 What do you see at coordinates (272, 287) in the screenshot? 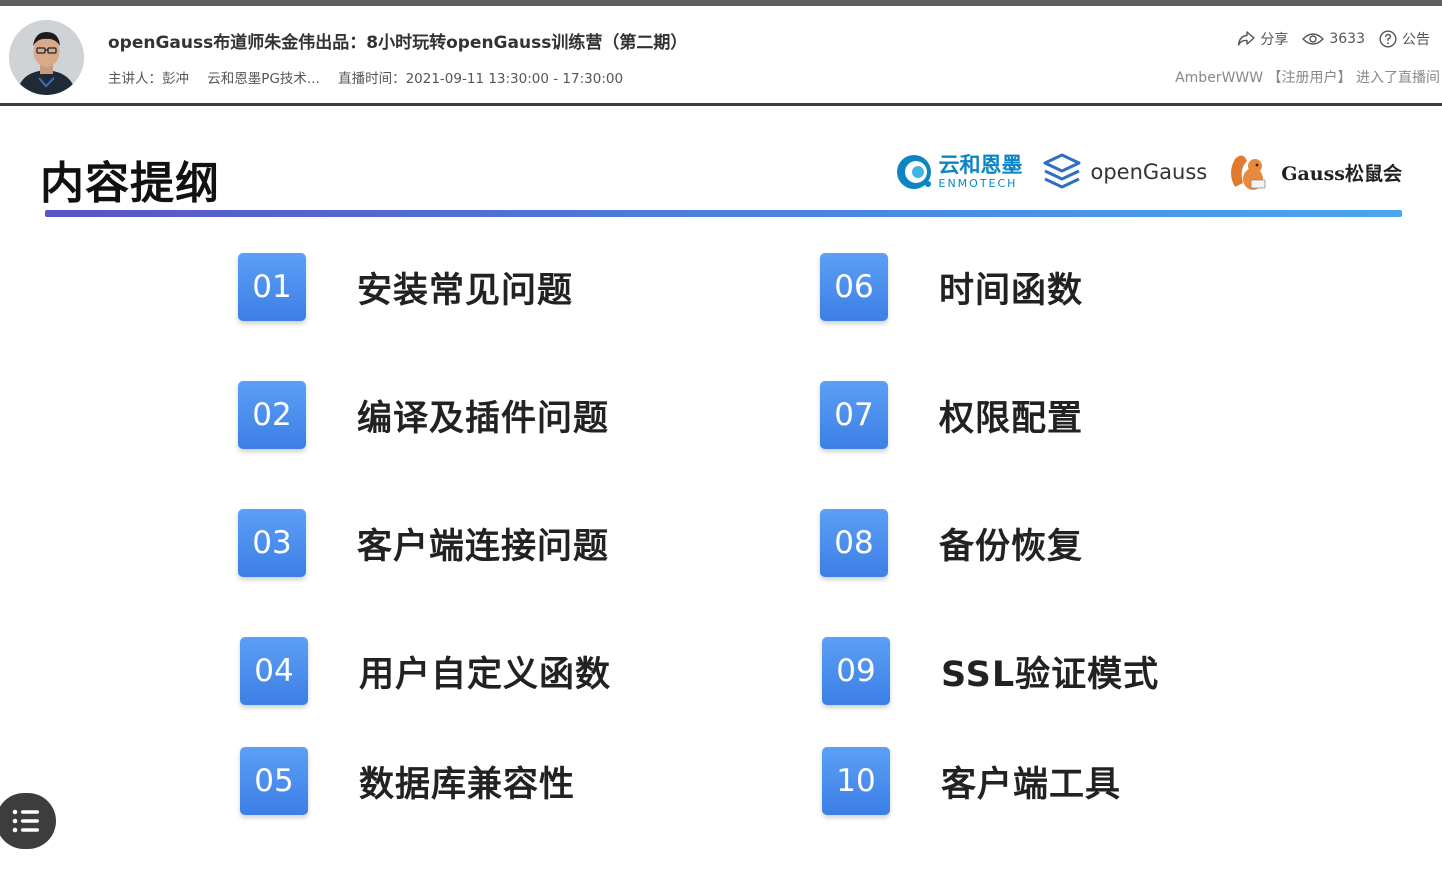
I see `outline-item-number: 01` at bounding box center [272, 287].